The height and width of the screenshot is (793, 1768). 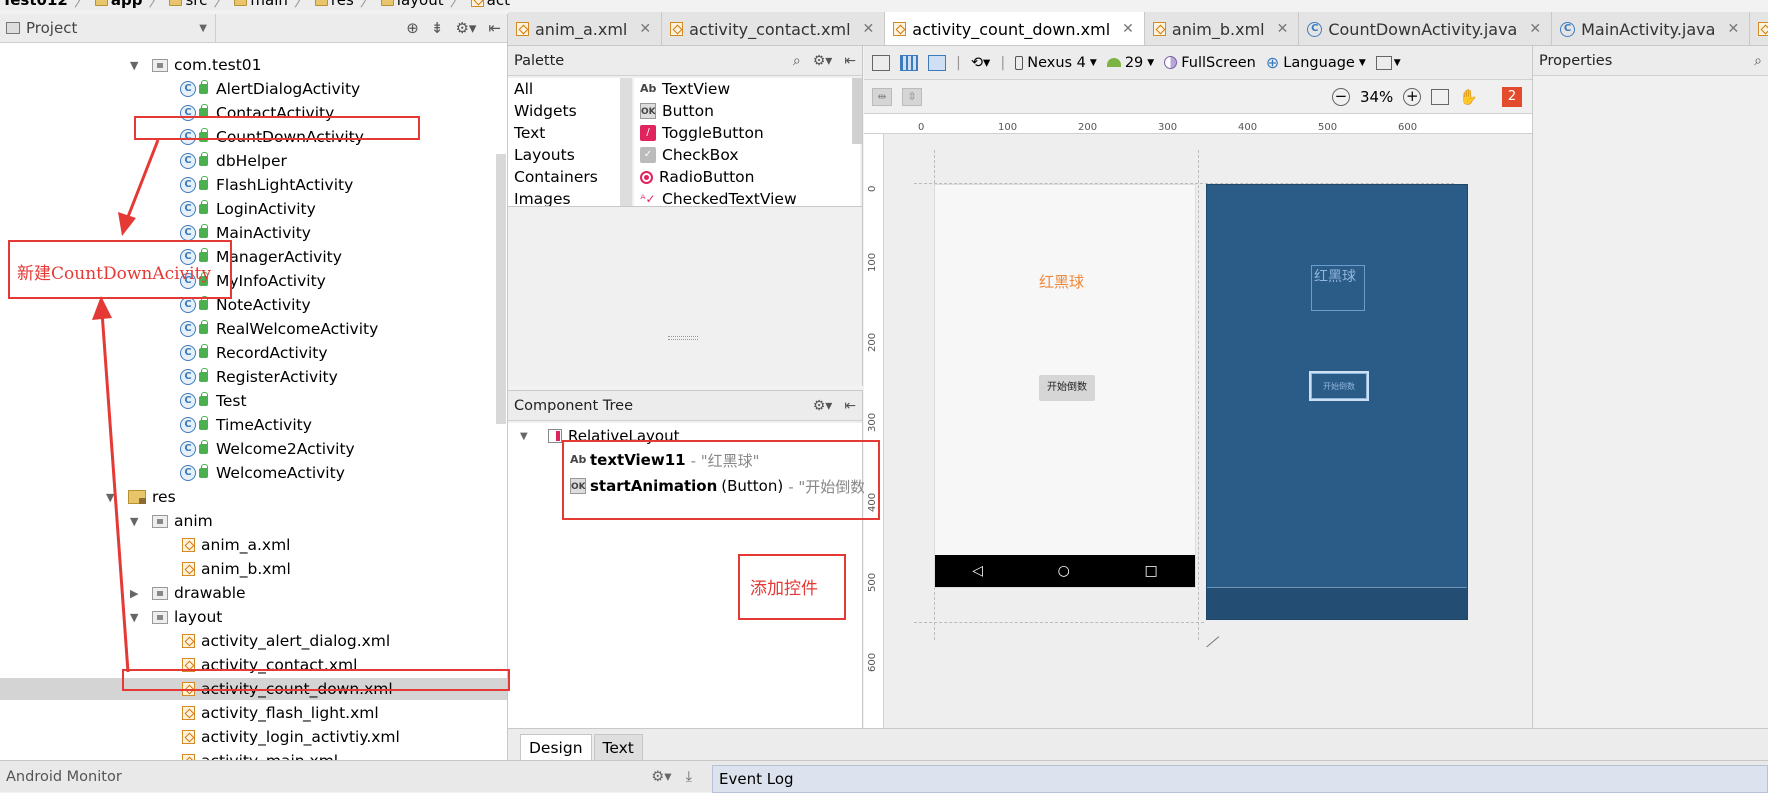 I want to click on project-view-dropdown: Project ▼, so click(x=111, y=28).